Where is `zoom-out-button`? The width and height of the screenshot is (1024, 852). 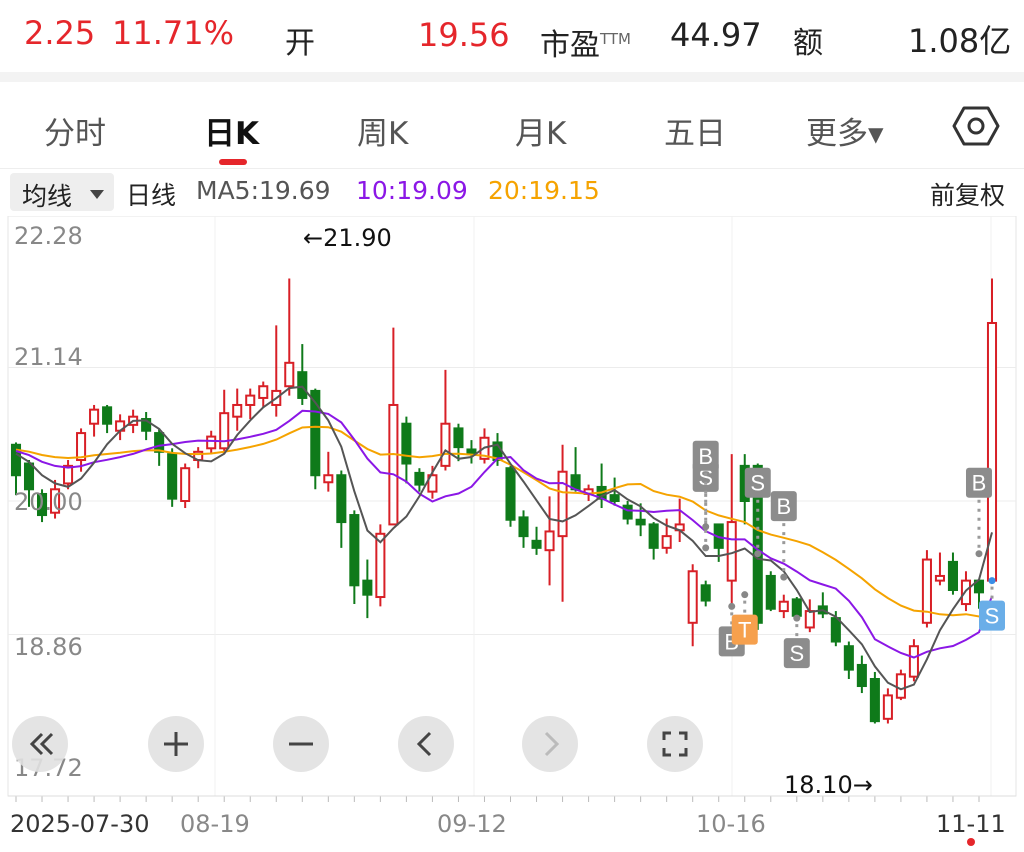 zoom-out-button is located at coordinates (301, 744).